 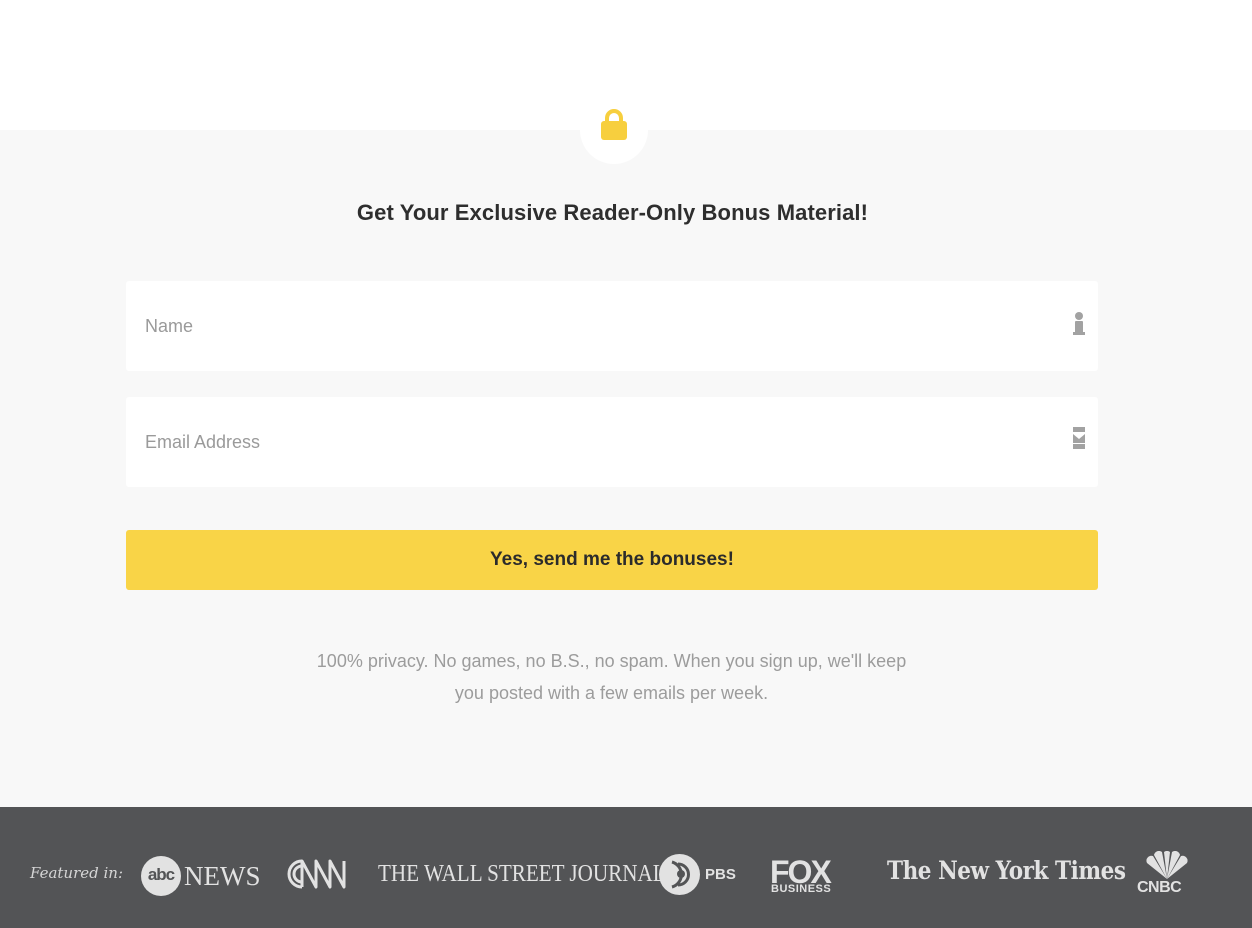 What do you see at coordinates (1159, 887) in the screenshot?
I see `cnbc-word: CNBC` at bounding box center [1159, 887].